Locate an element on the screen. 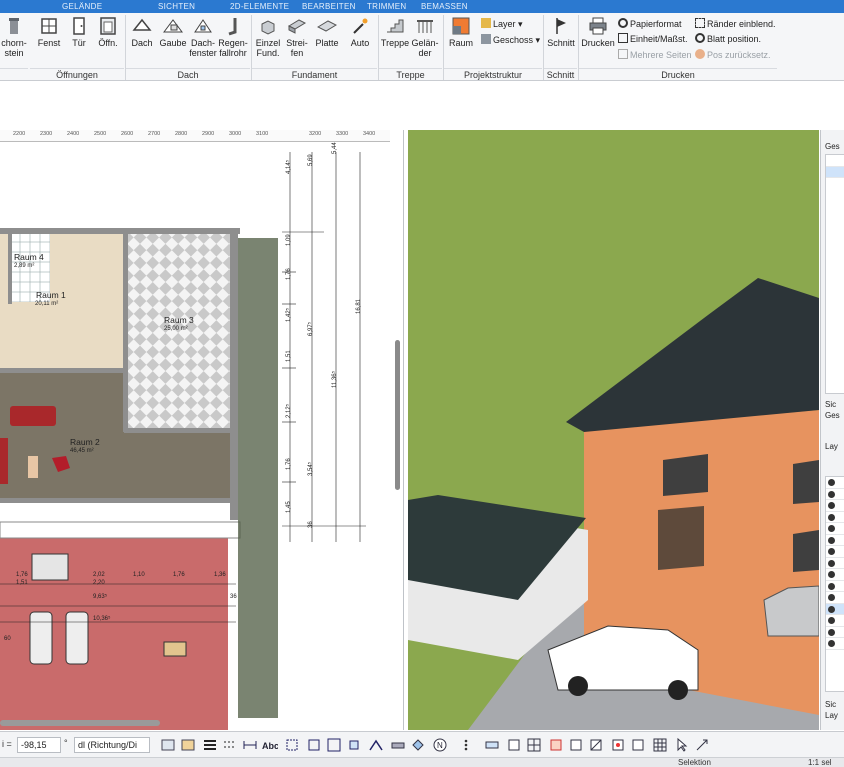 The width and height of the screenshot is (844, 767). einheit-button: Einheit/Maßst. is located at coordinates (653, 39).